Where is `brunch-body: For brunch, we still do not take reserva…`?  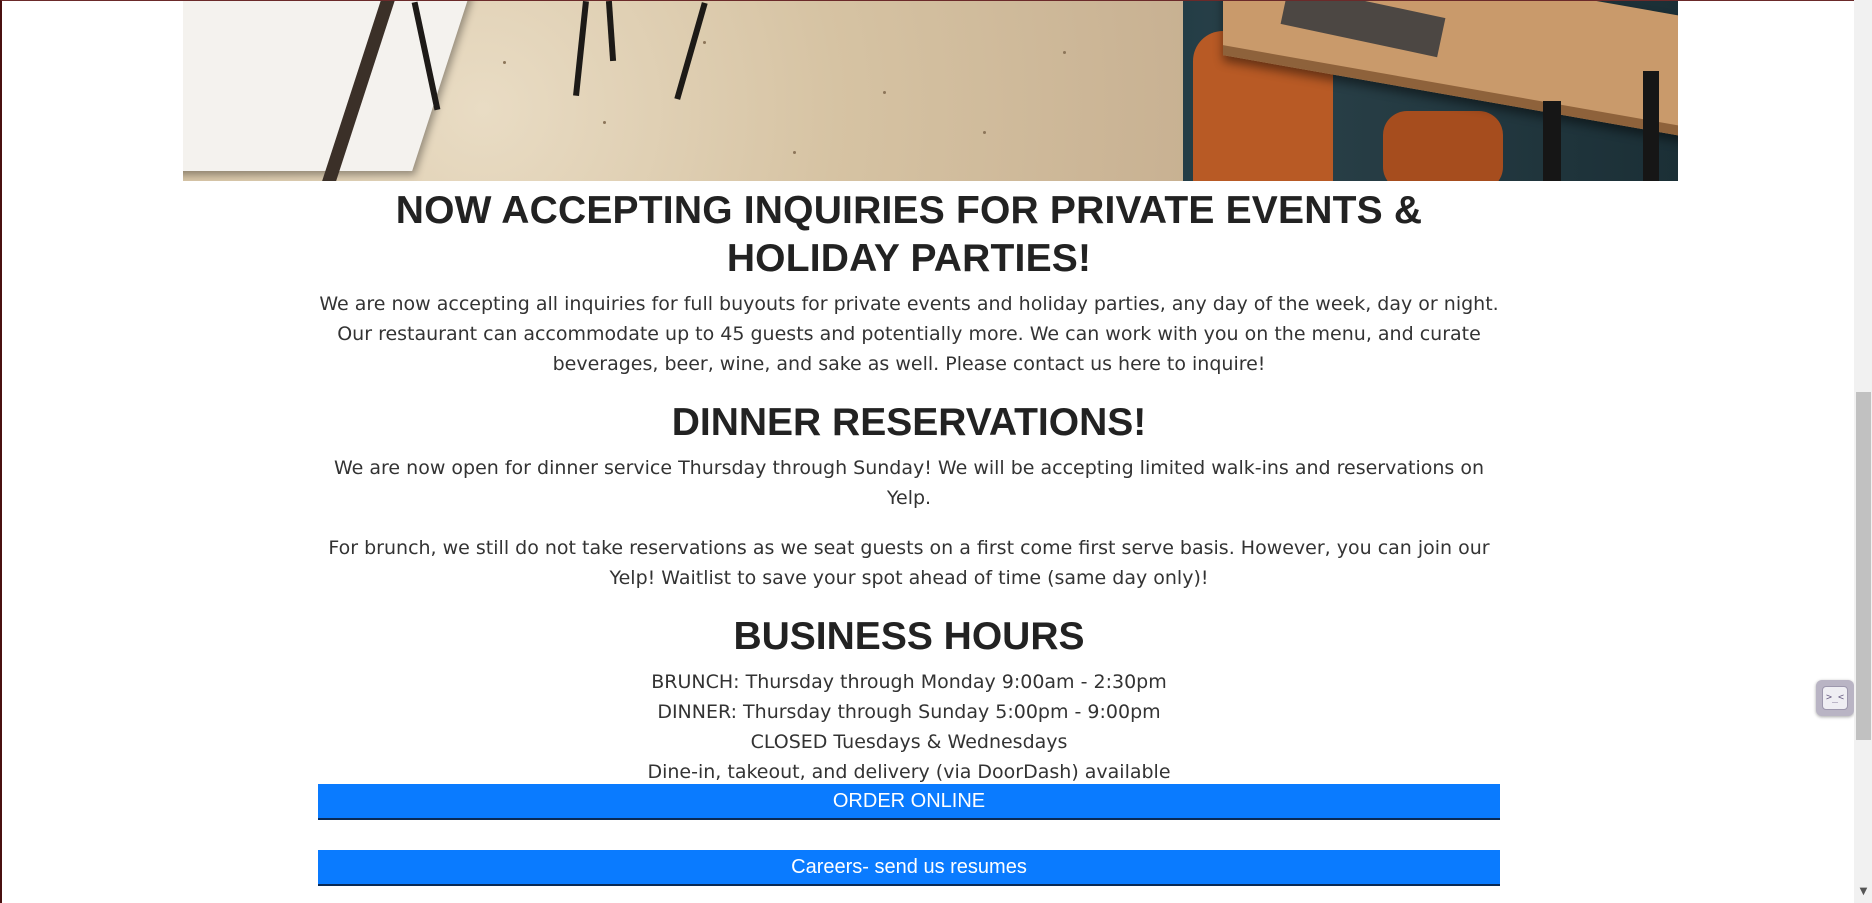 brunch-body: For brunch, we still do not take reserva… is located at coordinates (909, 563).